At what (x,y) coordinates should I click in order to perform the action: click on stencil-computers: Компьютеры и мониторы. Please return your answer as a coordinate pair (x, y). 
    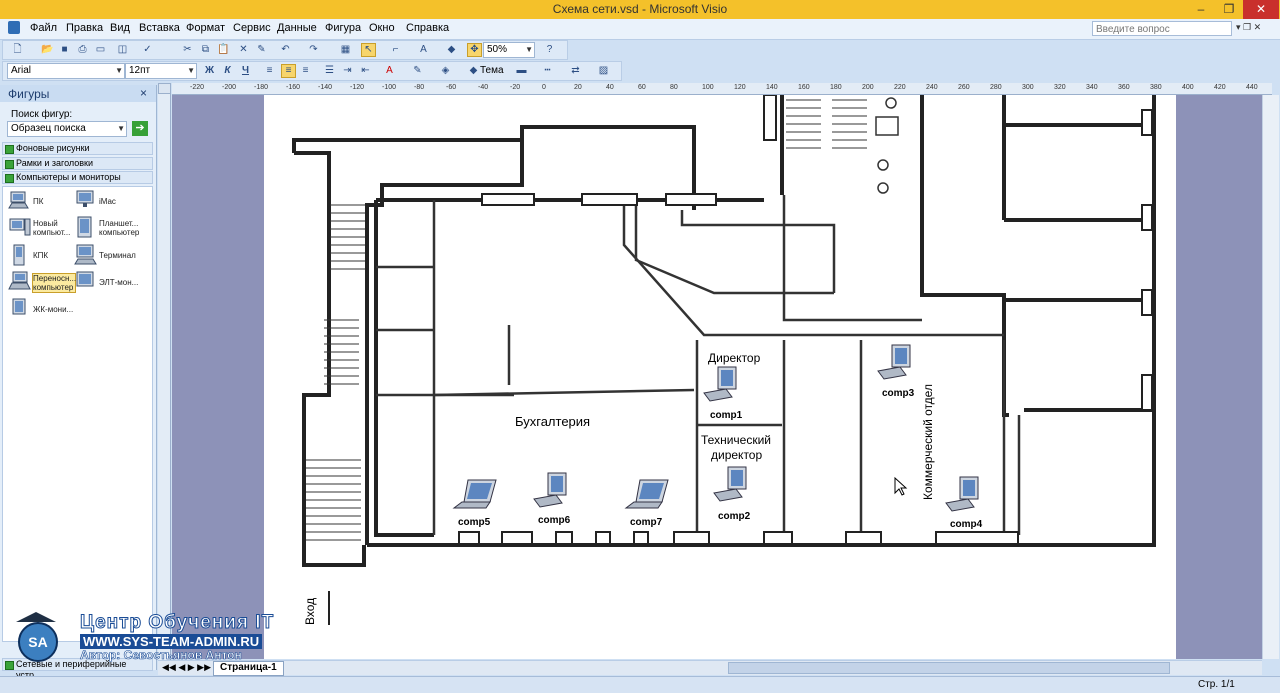
    Looking at the image, I should click on (77, 177).